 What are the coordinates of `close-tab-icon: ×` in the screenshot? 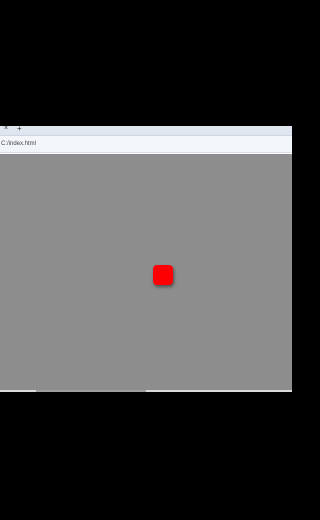 It's located at (6, 128).